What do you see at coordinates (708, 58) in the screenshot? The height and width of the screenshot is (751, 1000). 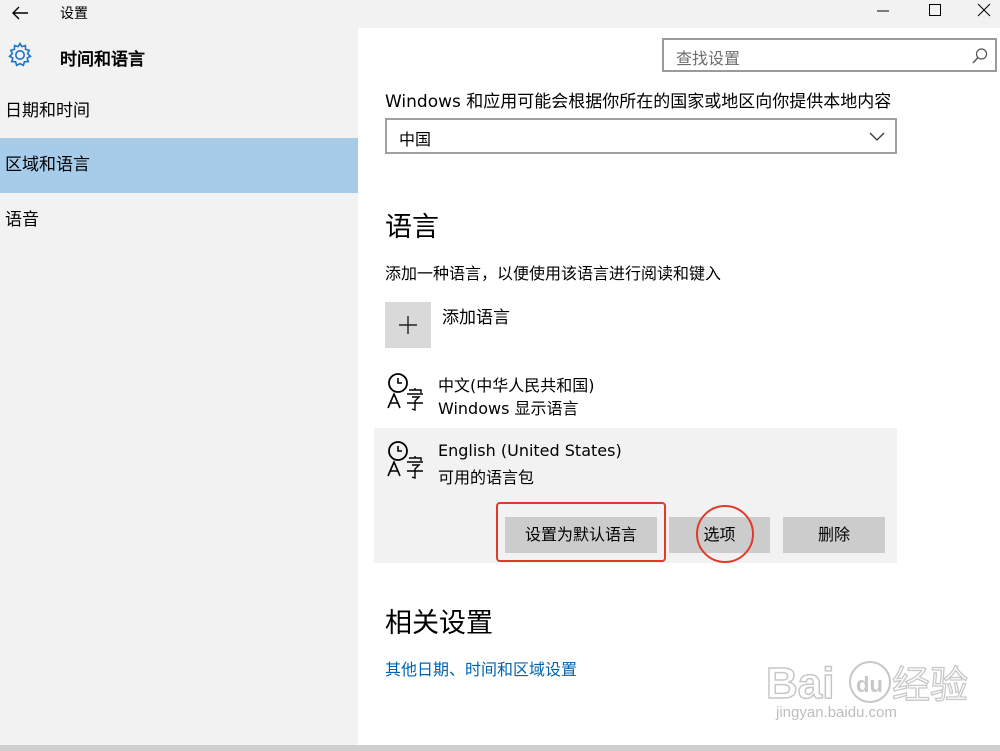 I see `search-placeholder: 查找设置` at bounding box center [708, 58].